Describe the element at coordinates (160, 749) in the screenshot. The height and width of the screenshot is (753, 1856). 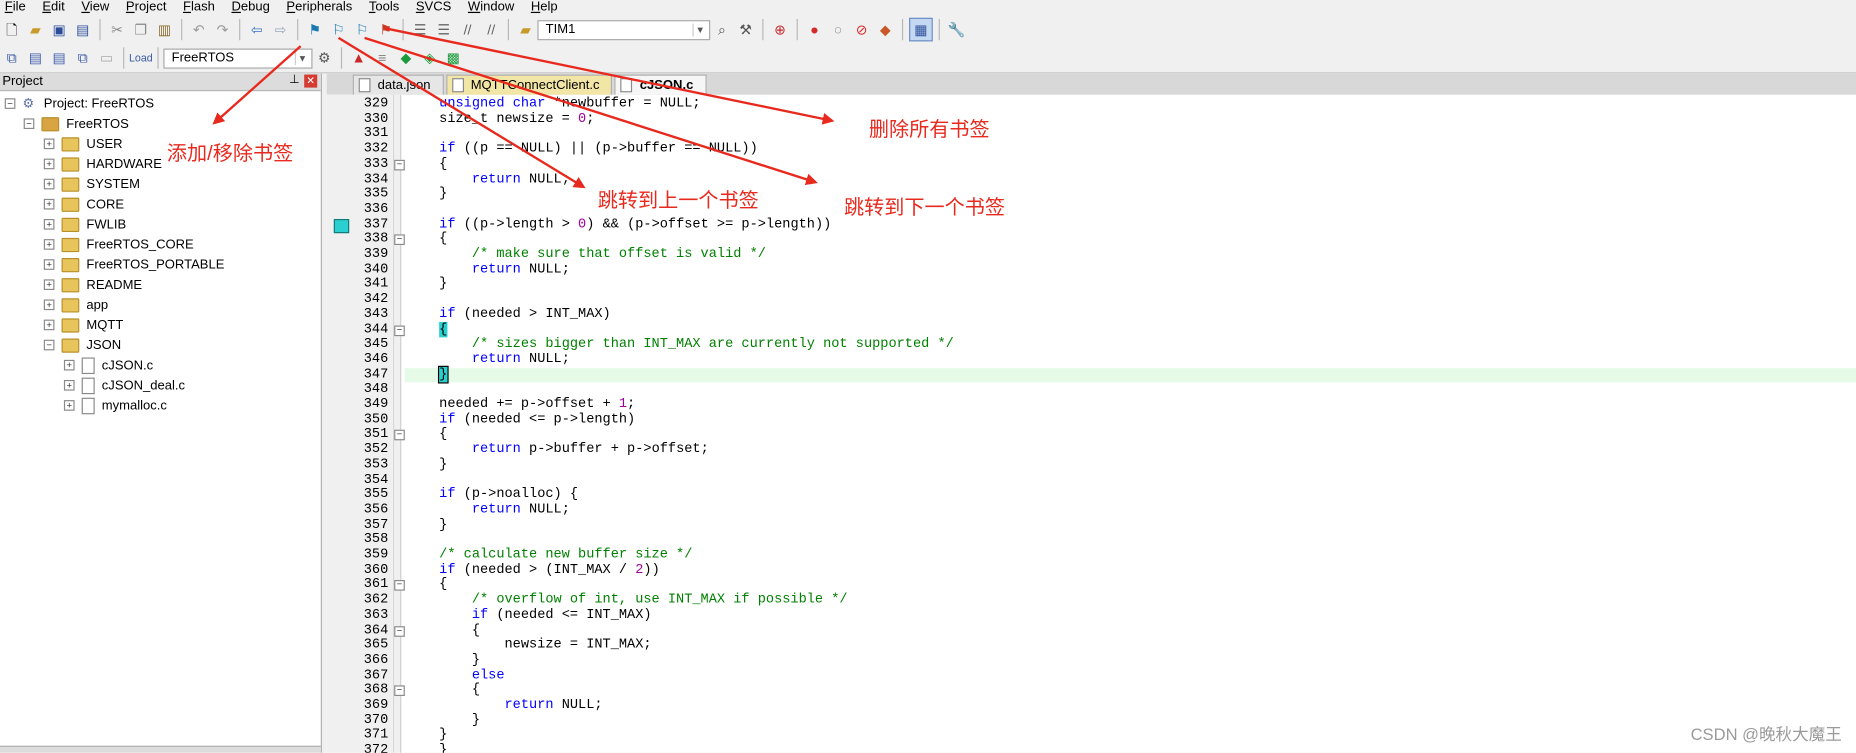
I see `pane-bottom-tabs` at that location.